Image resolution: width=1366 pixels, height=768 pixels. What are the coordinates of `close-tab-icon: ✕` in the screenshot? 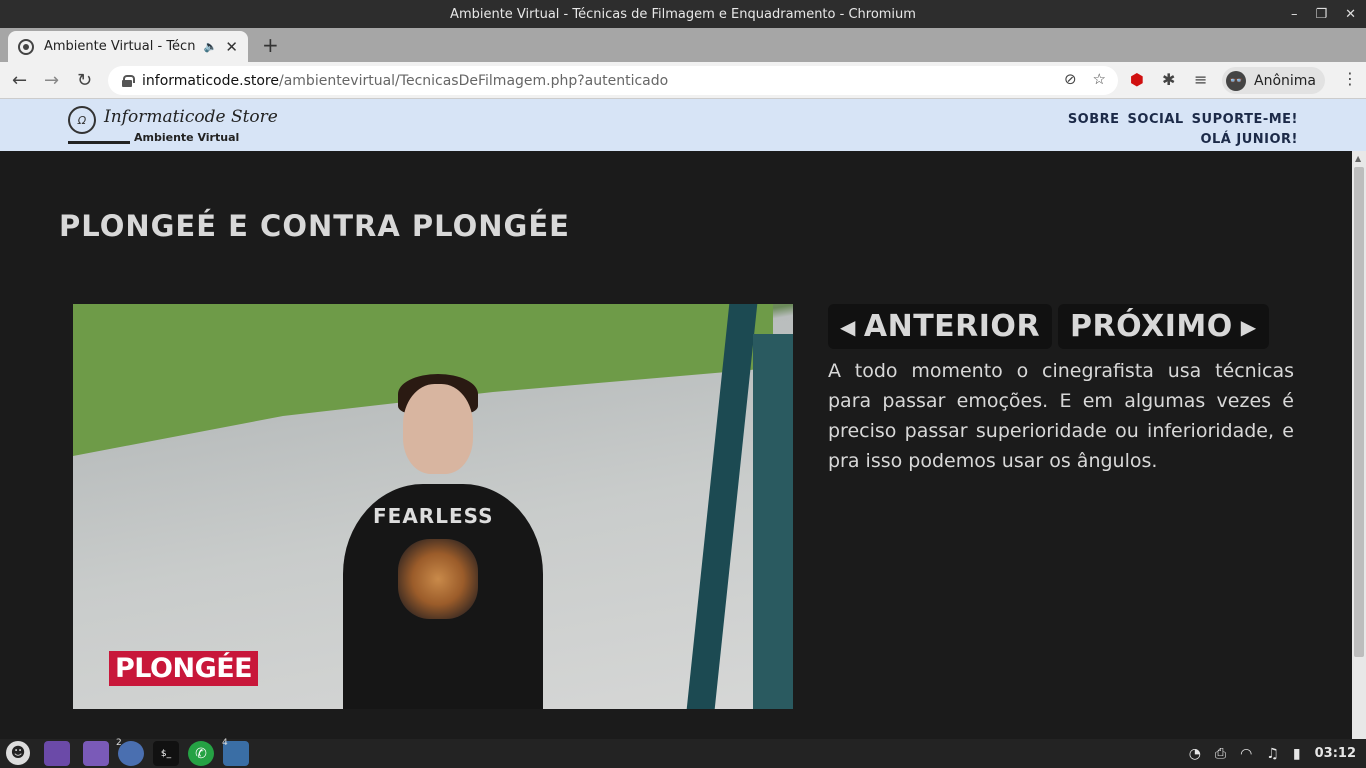 It's located at (231, 47).